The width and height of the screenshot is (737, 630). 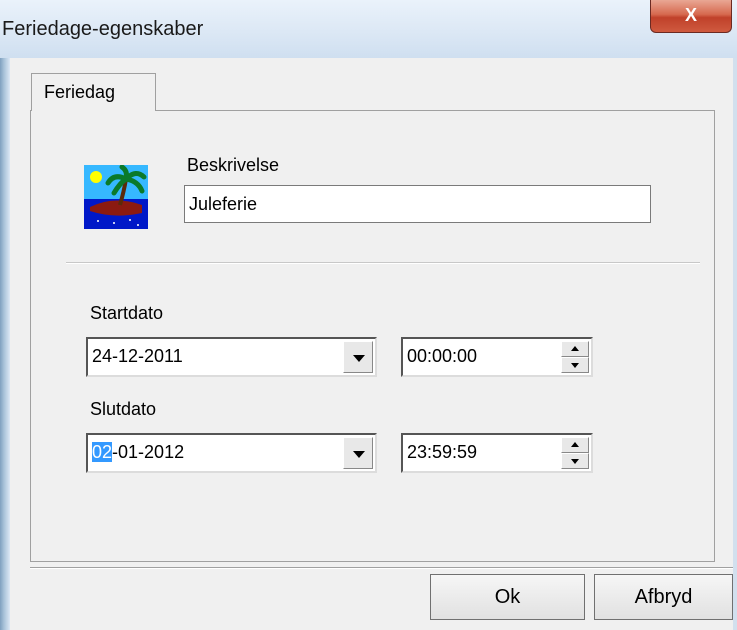 I want to click on cancel-button: Afbryd, so click(x=663, y=597).